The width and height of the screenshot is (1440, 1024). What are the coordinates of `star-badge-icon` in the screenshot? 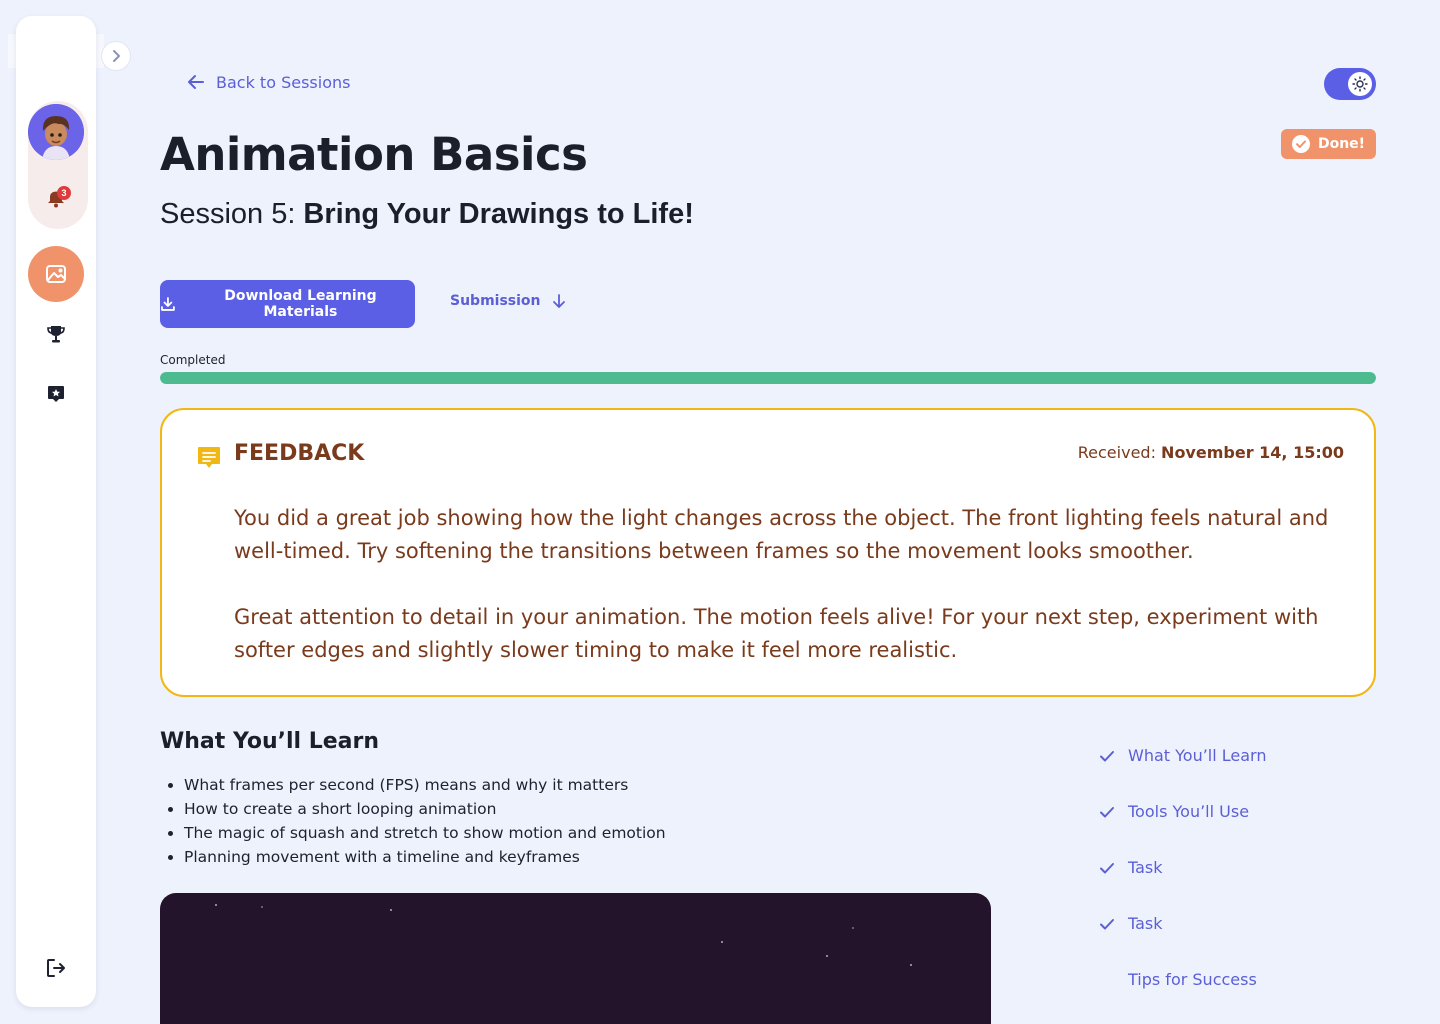 It's located at (56, 394).